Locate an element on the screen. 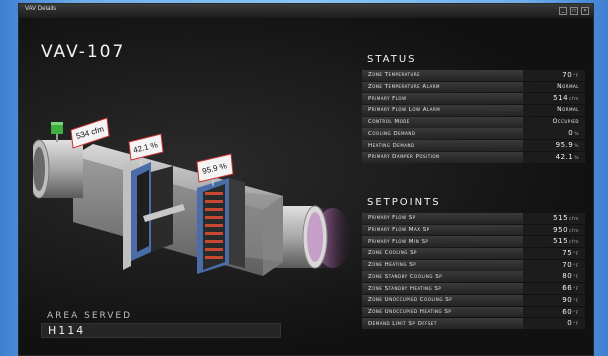 Image resolution: width=608 pixels, height=356 pixels. inlet-pipe is located at coordinates (58, 169).